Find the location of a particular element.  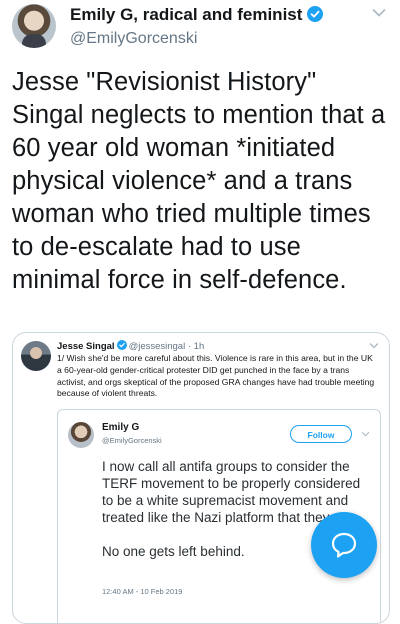

embedded-handle: @EmilyGorcenski is located at coordinates (132, 440).